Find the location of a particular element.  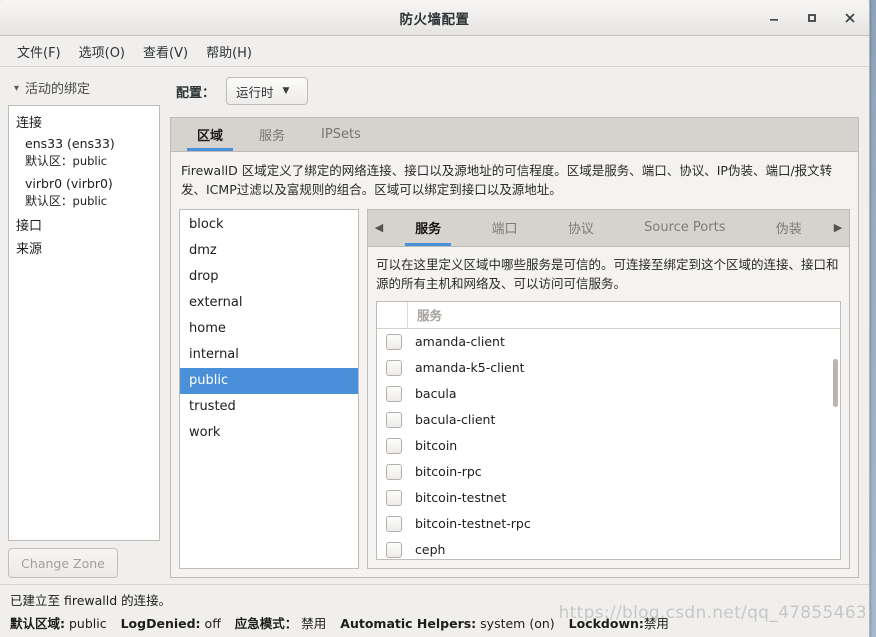

tab-ports: 端口 is located at coordinates (504, 228).